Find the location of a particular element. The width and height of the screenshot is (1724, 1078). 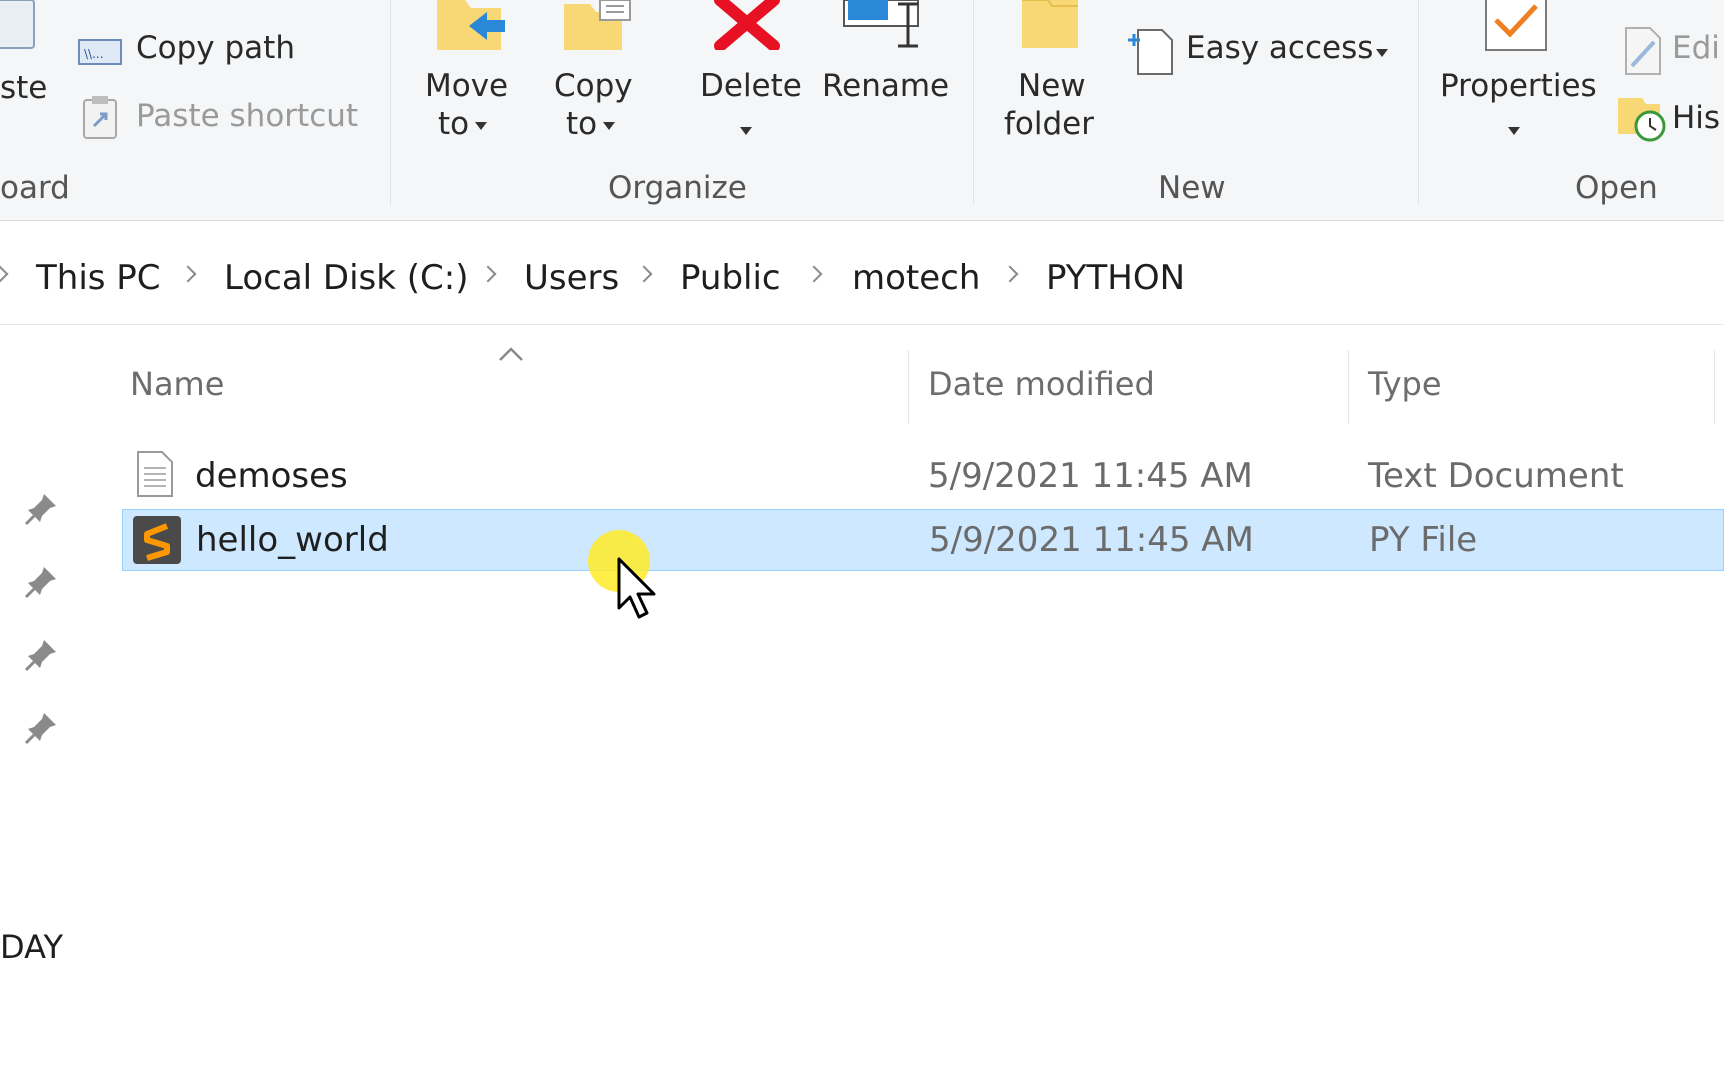

file-name: demoses is located at coordinates (271, 476).